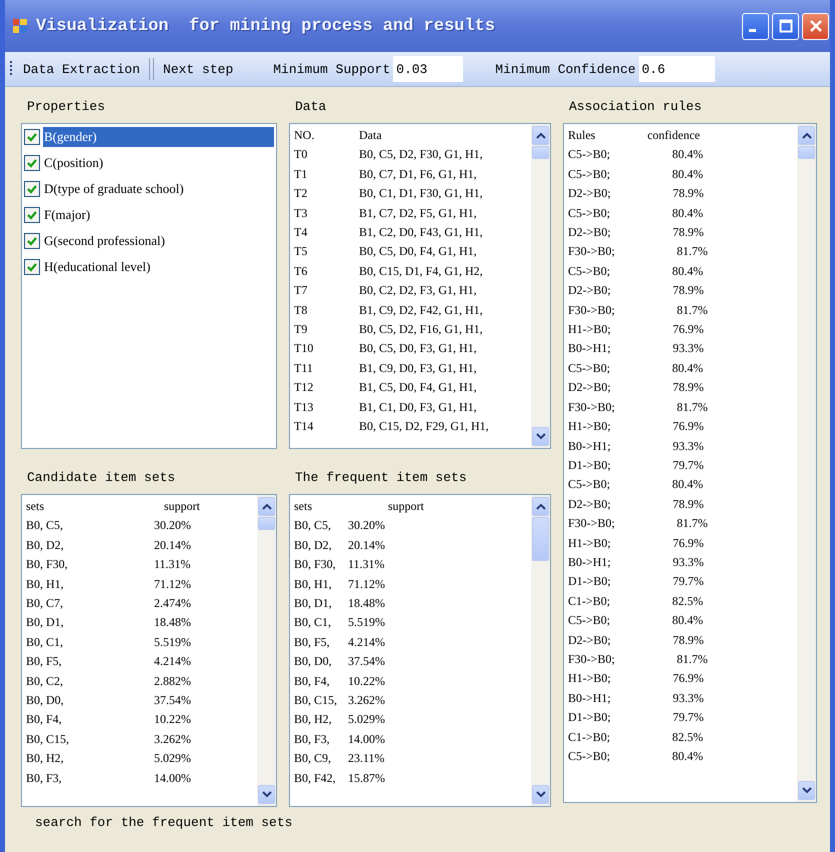 The width and height of the screenshot is (835, 852). I want to click on table-cell-text: B0, C2, D2, F3, G1, H1,, so click(418, 291).